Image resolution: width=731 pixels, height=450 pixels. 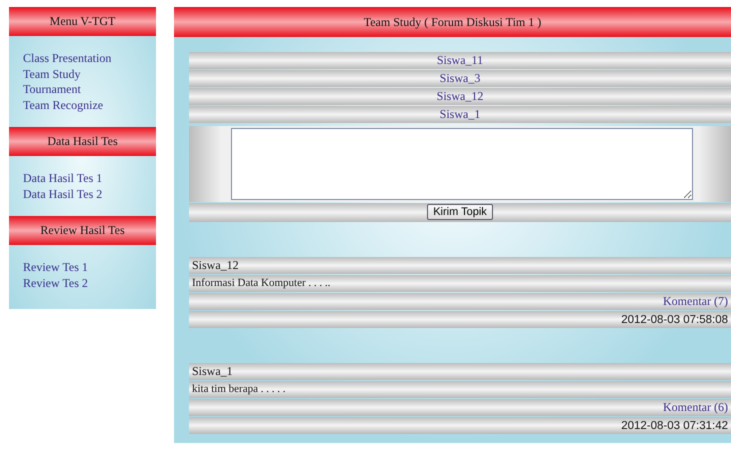 What do you see at coordinates (82, 21) in the screenshot?
I see `section-header: Menu V-TGT` at bounding box center [82, 21].